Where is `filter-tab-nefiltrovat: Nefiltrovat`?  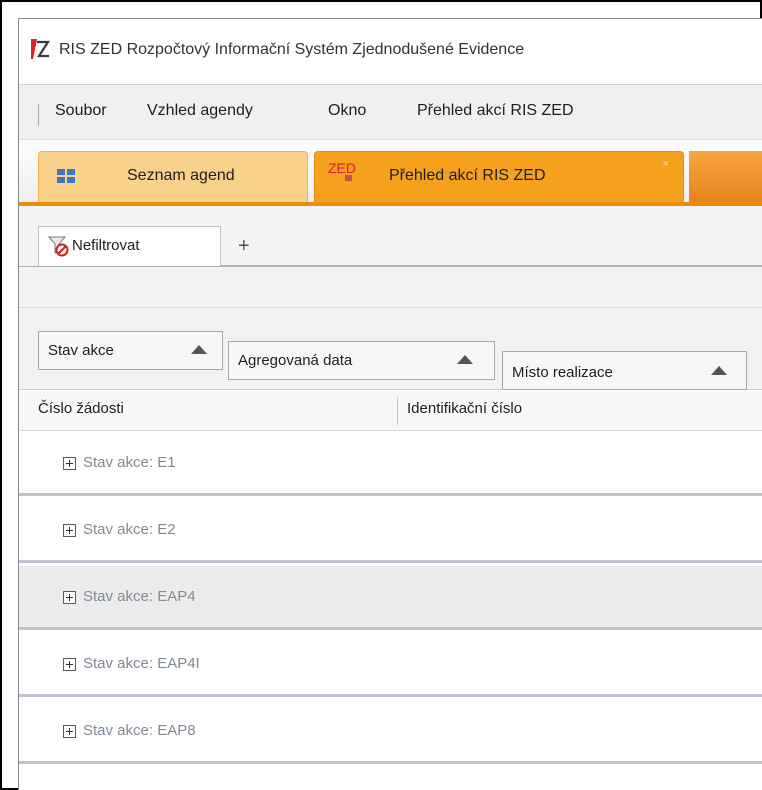
filter-tab-nefiltrovat: Nefiltrovat is located at coordinates (129, 246).